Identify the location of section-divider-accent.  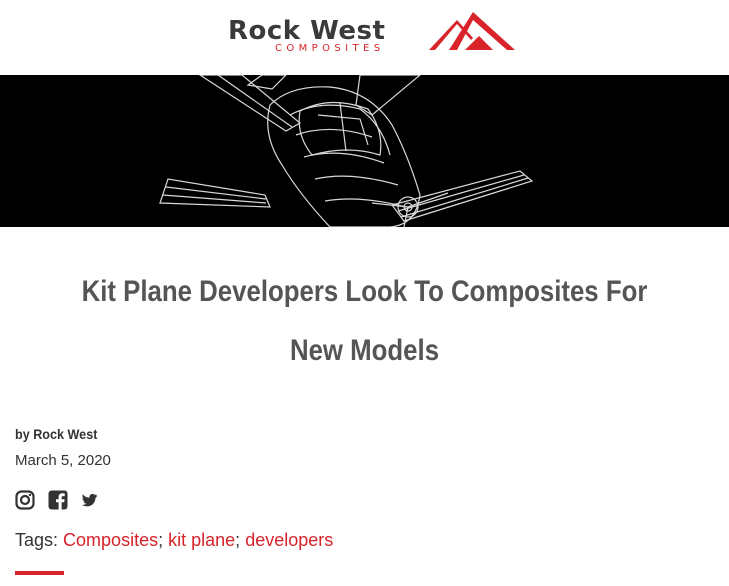
(39, 573).